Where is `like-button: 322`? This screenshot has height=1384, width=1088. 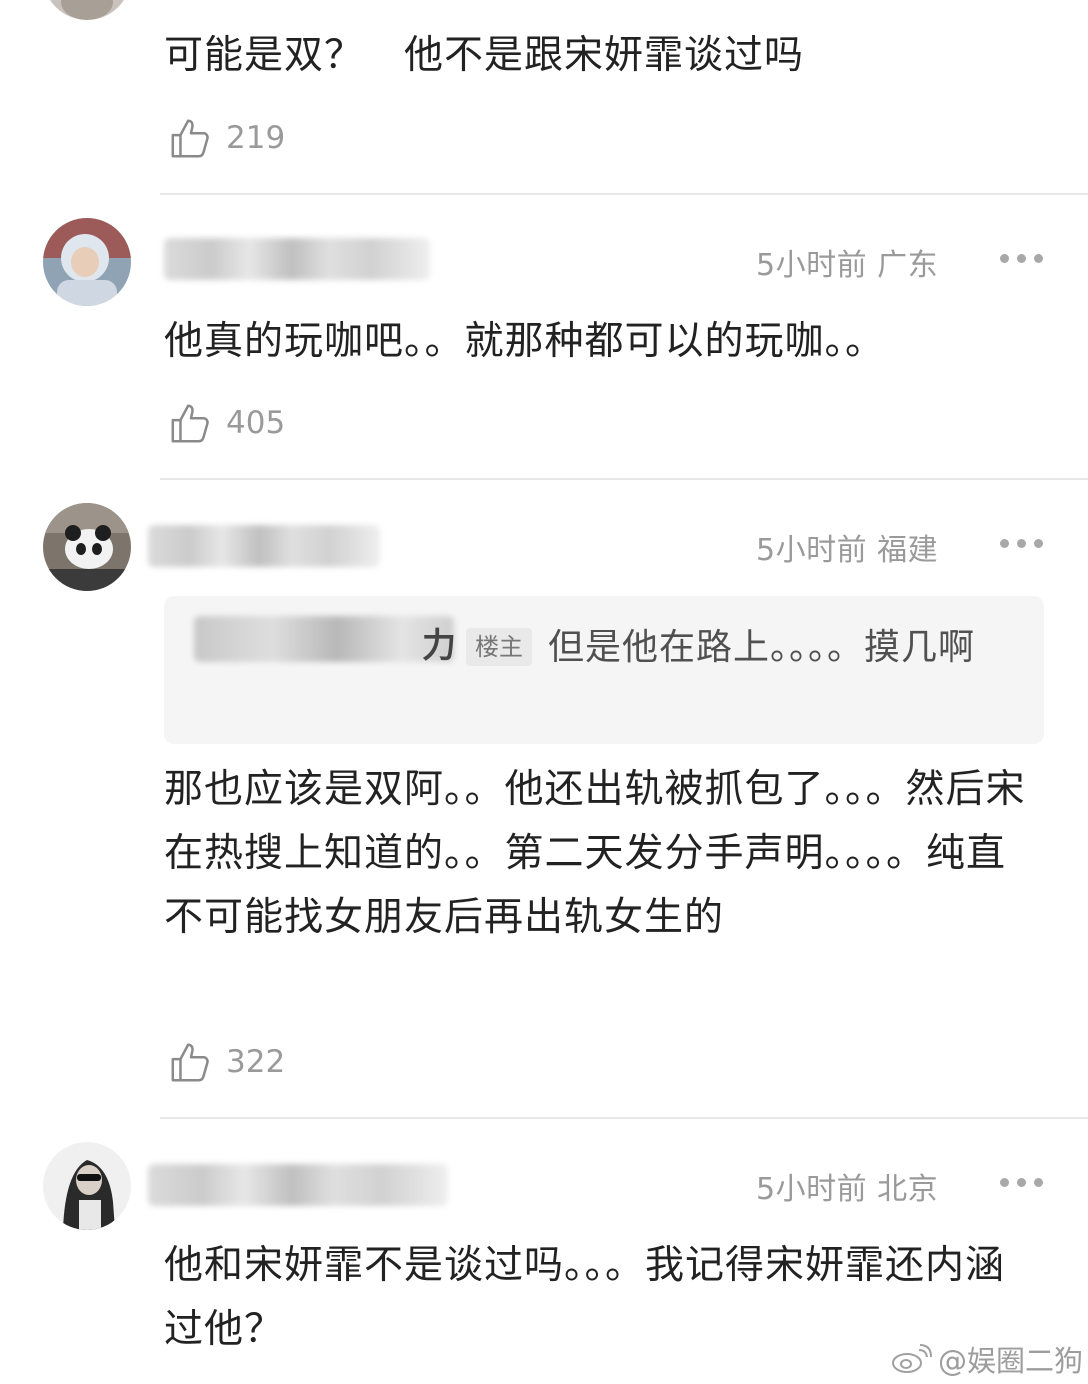 like-button: 322 is located at coordinates (226, 1062).